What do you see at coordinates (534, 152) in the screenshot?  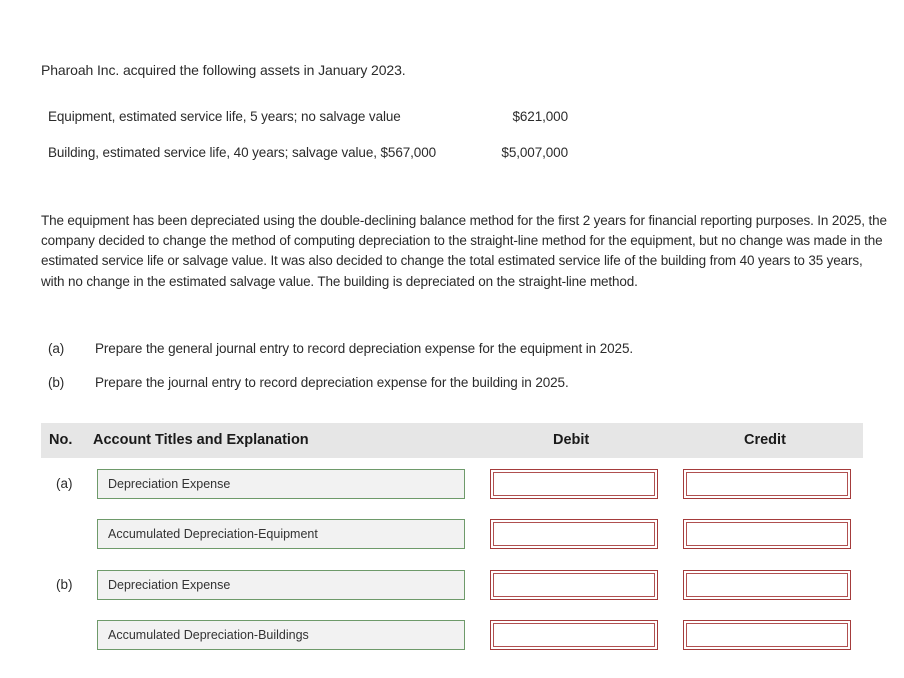 I see `asset-value: $5,007,000` at bounding box center [534, 152].